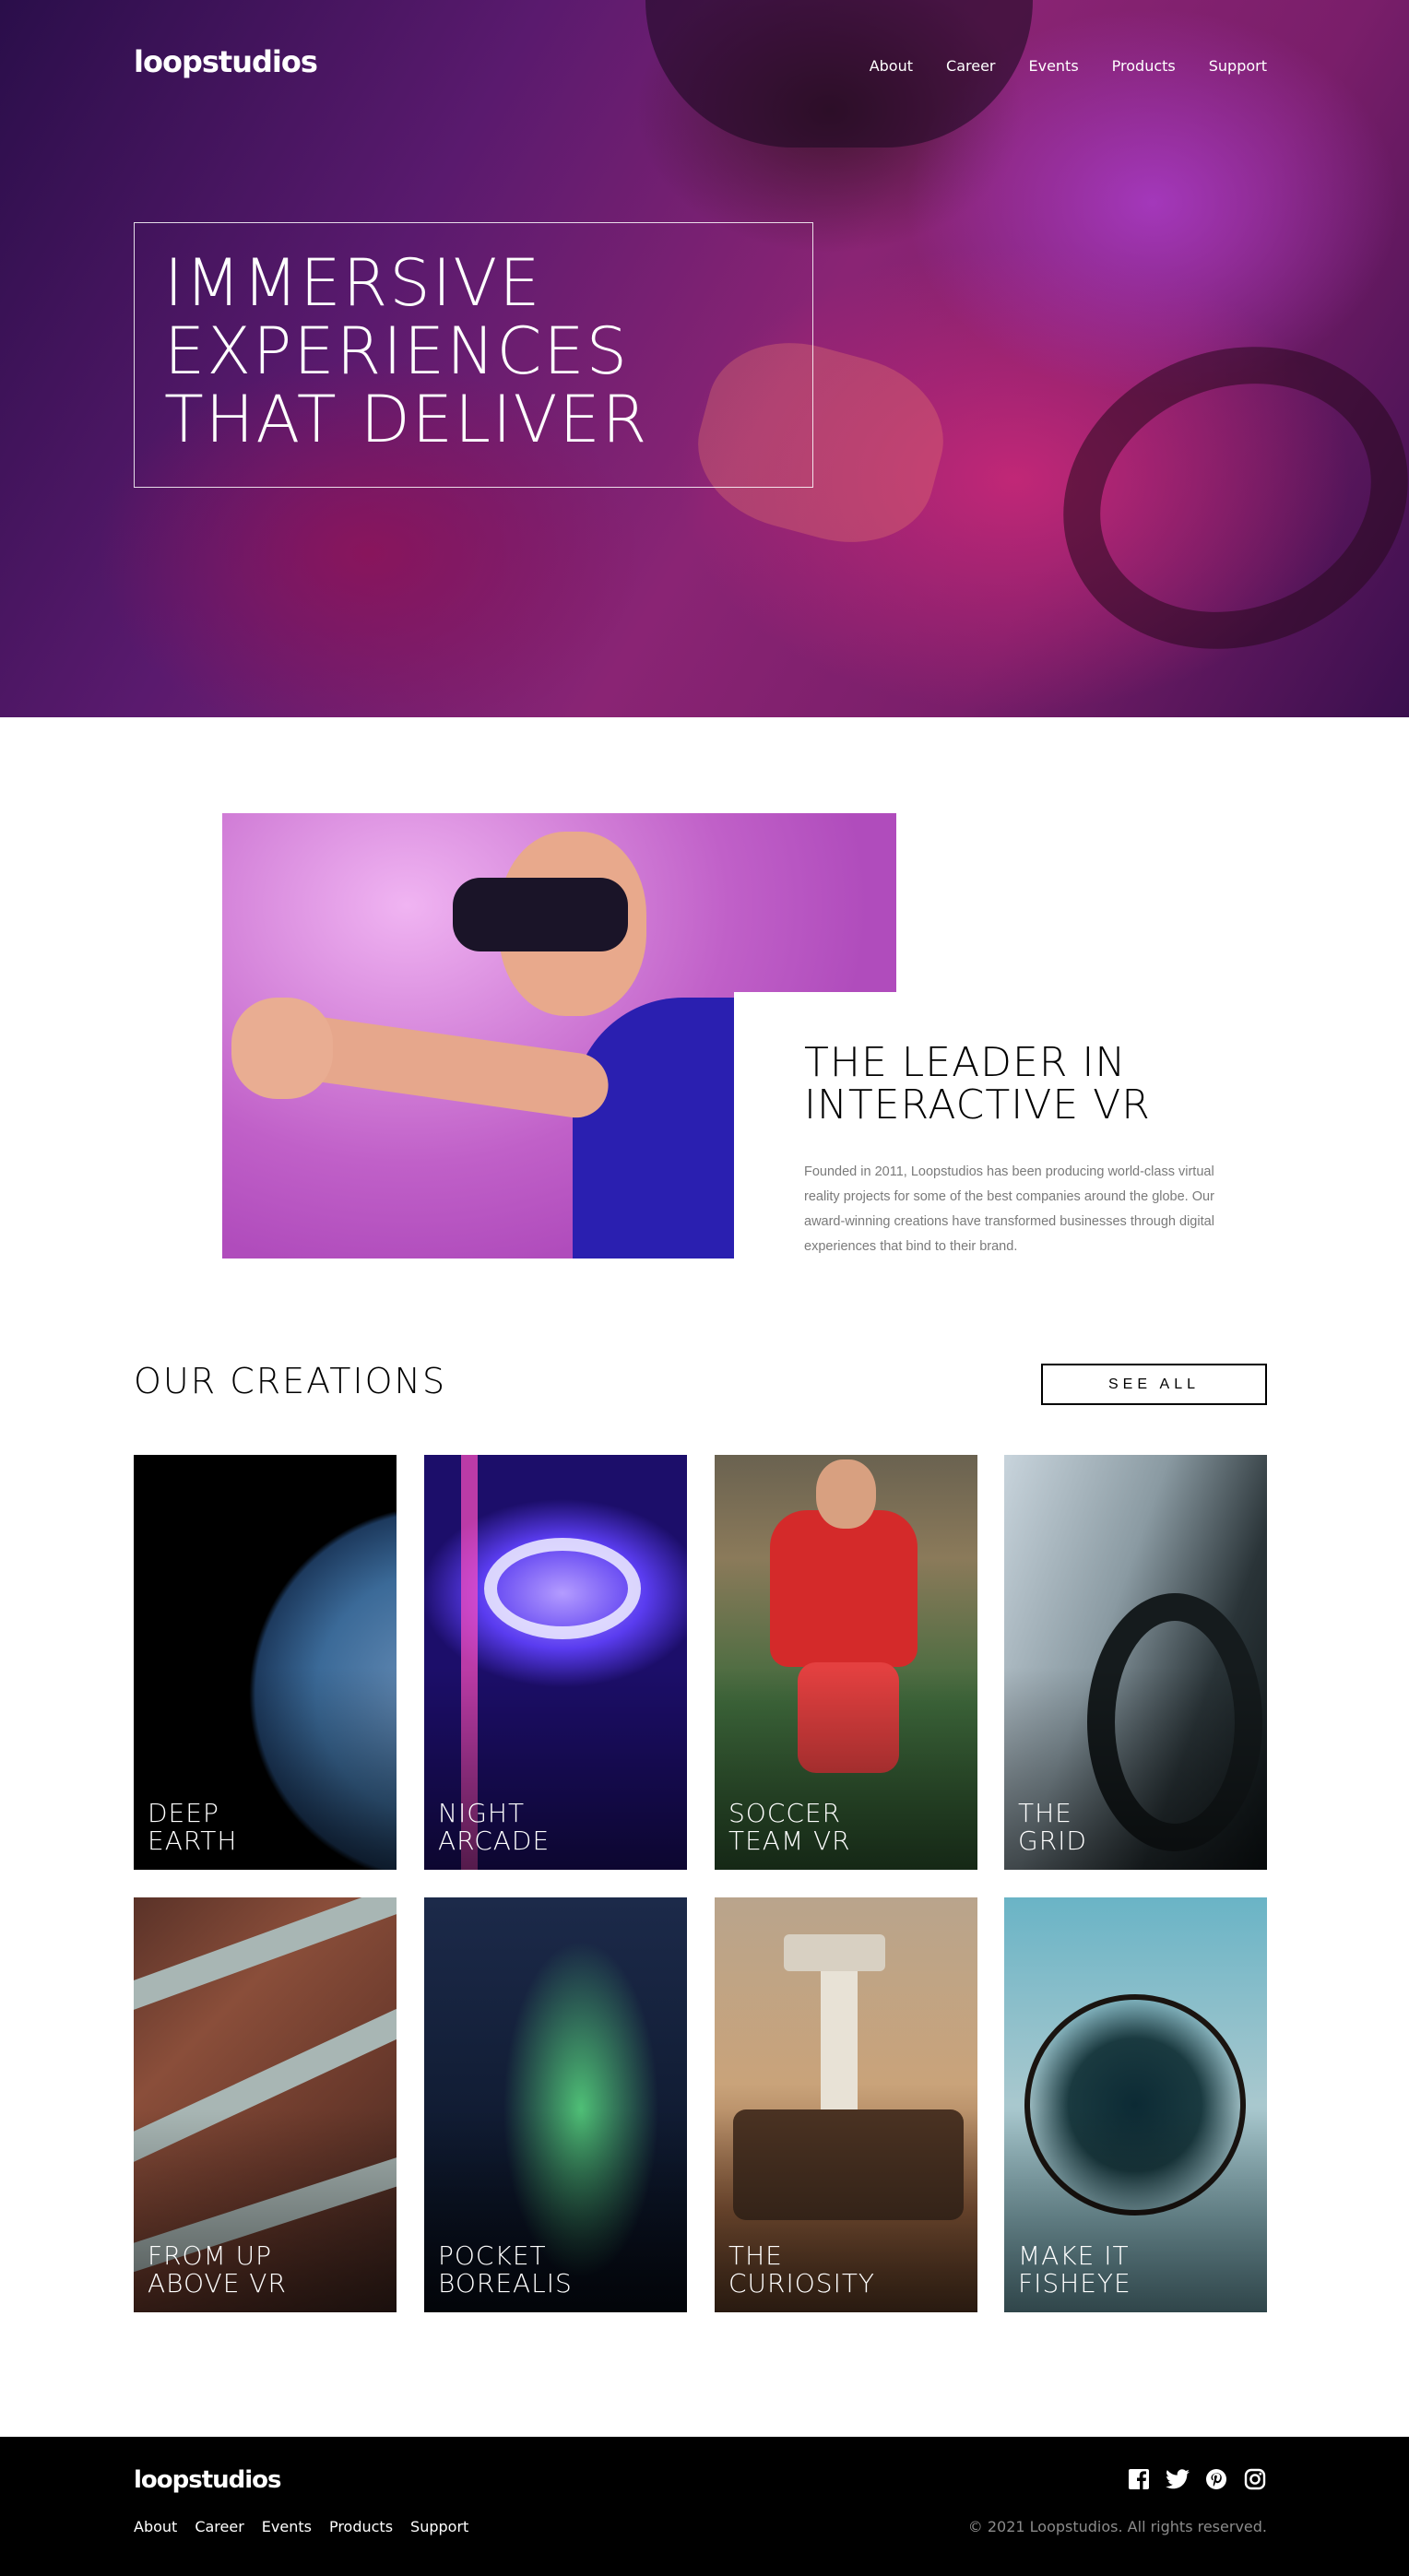 The width and height of the screenshot is (1409, 2576). I want to click on nav-item-events: Events, so click(1053, 66).